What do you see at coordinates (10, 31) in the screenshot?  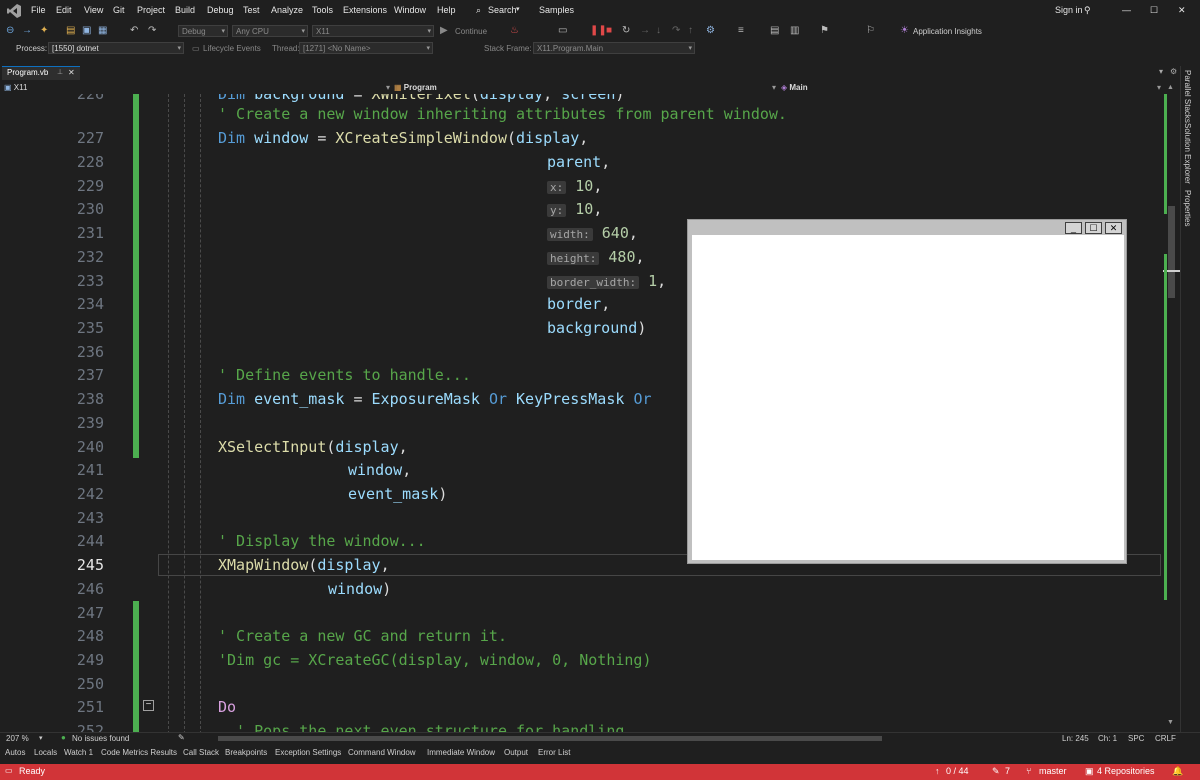 I see `navigate-back-icon: ⊖` at bounding box center [10, 31].